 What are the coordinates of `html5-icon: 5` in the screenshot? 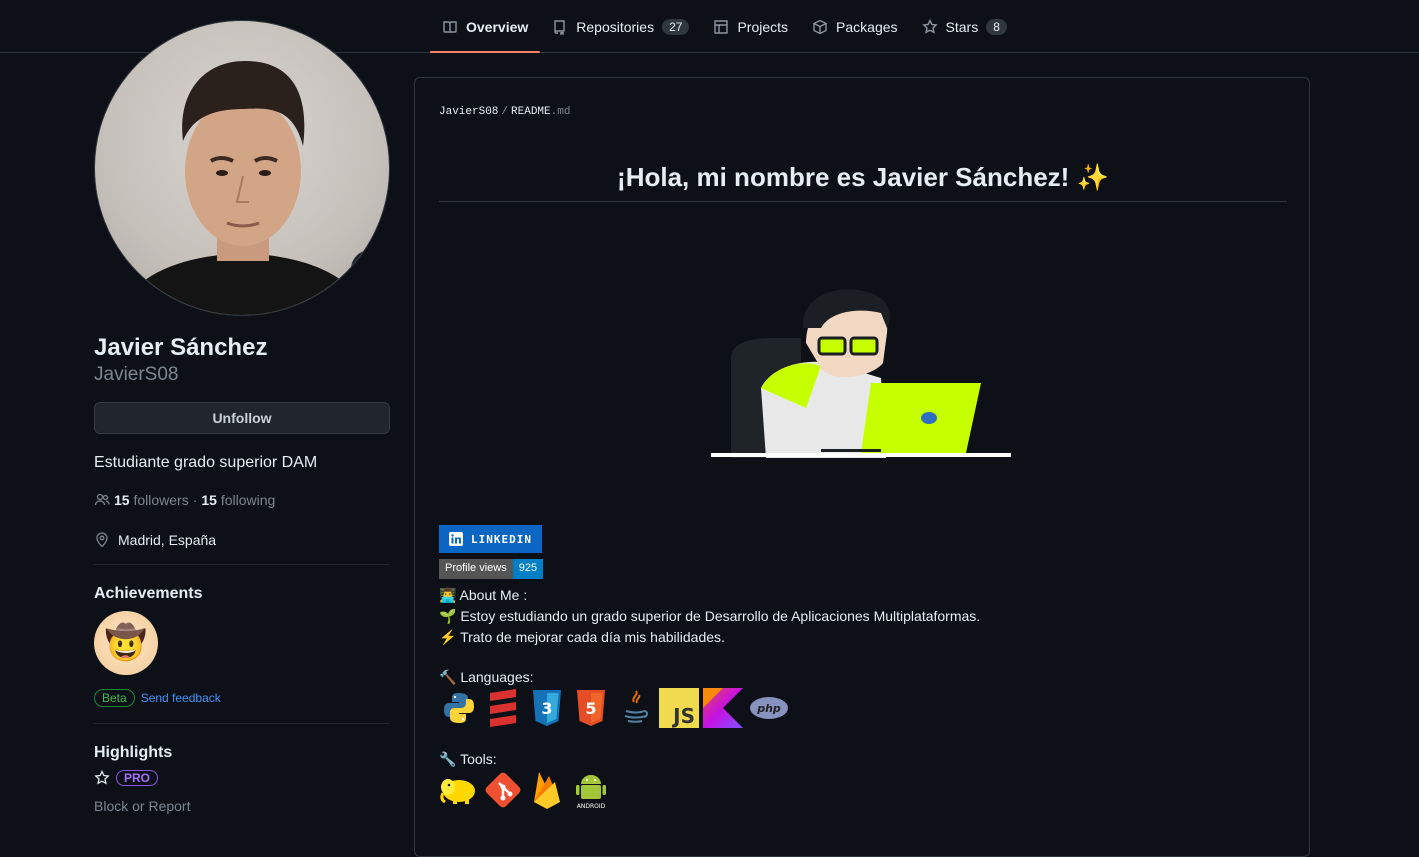 It's located at (591, 708).